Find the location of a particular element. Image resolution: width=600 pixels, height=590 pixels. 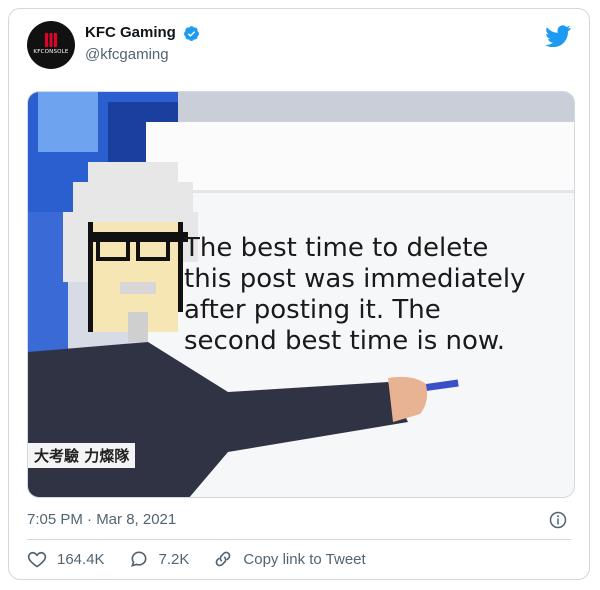

heart-icon is located at coordinates (37, 559).